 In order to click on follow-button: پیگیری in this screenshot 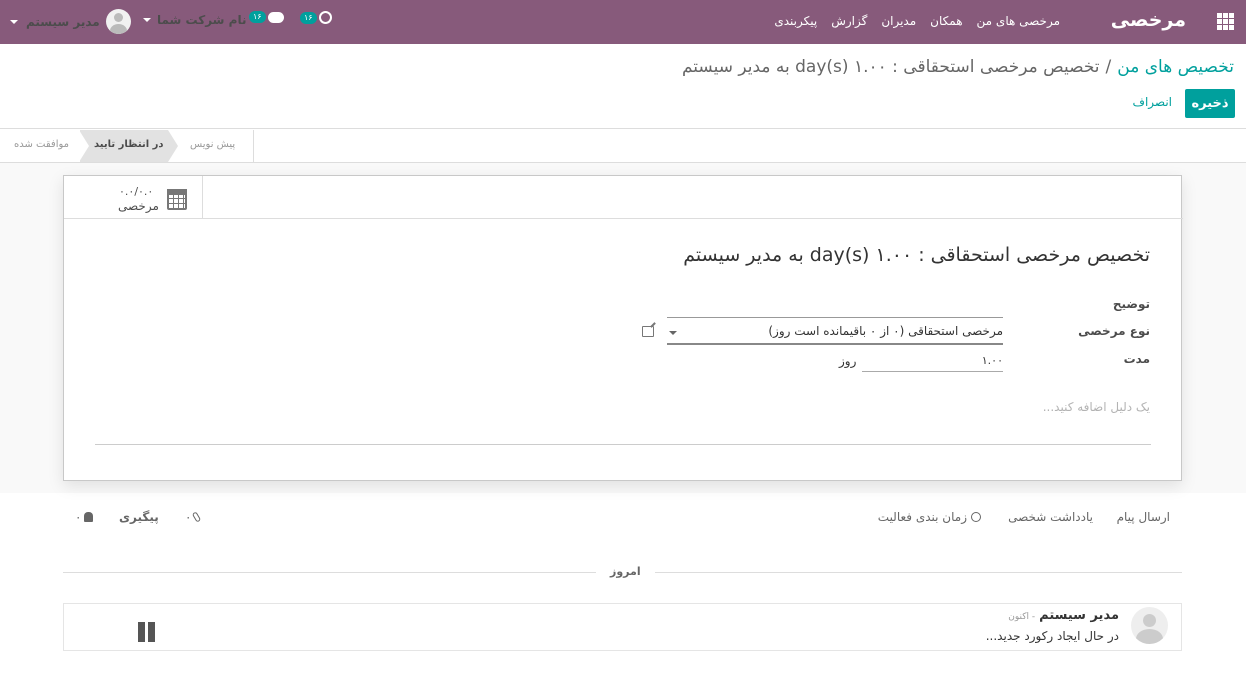, I will do `click(139, 517)`.